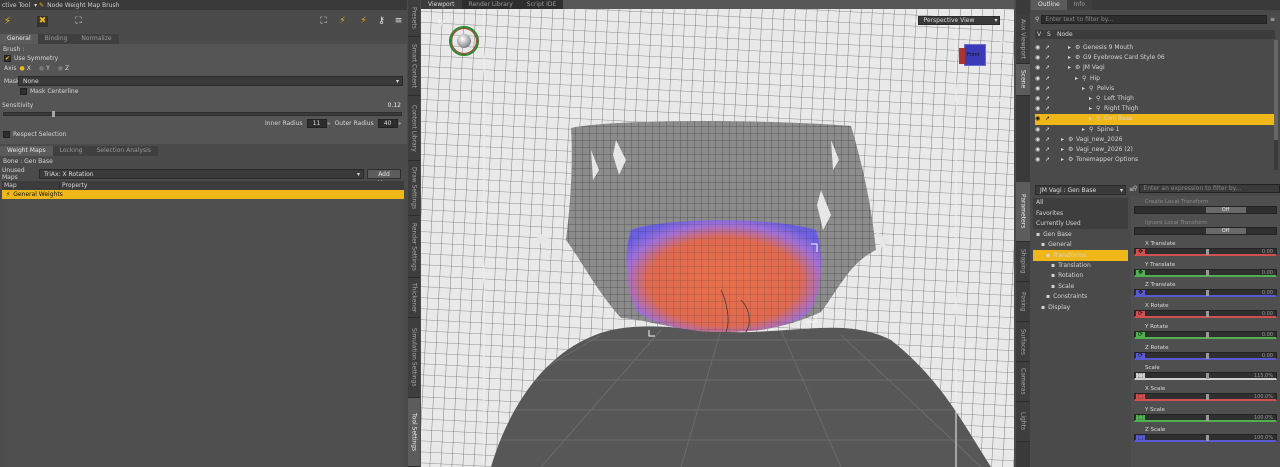  I want to click on parameter-node-select: JM Vagi : Gen Base ▾, so click(1080, 190).